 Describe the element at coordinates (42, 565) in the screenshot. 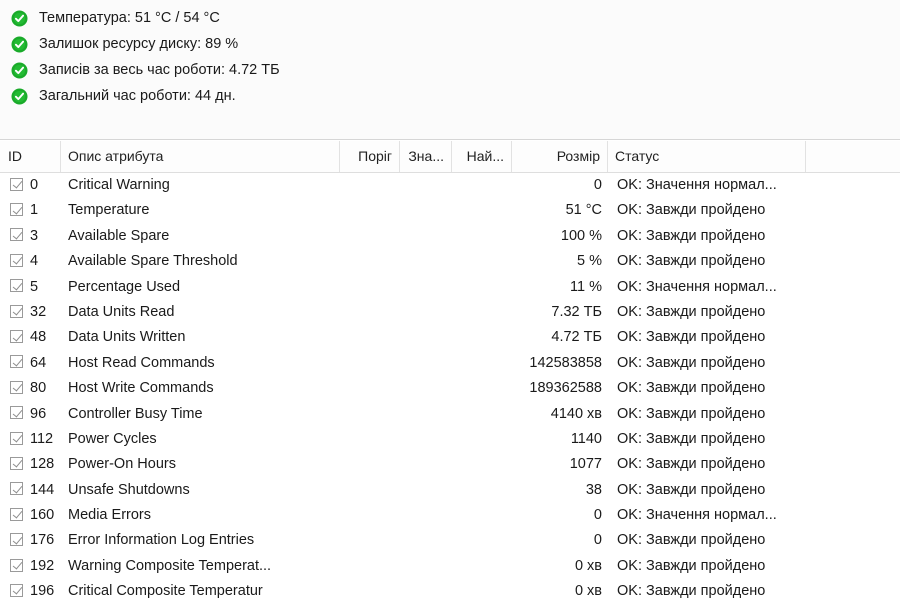

I see `cell-id: 192` at that location.